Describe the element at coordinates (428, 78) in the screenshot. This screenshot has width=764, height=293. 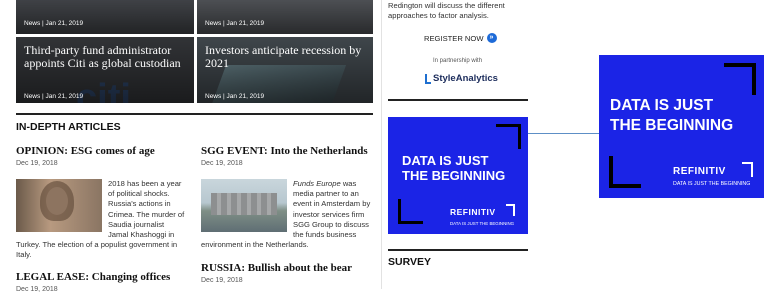
I see `style-analytics-icon` at that location.